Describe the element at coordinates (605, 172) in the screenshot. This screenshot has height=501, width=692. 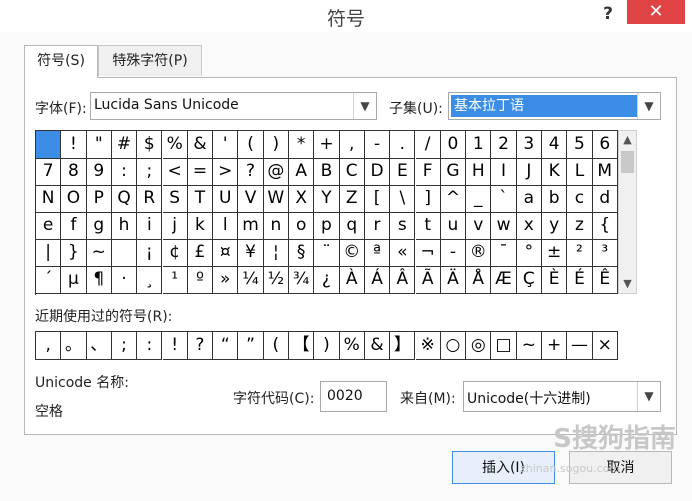
I see `symbol-cell: M` at that location.